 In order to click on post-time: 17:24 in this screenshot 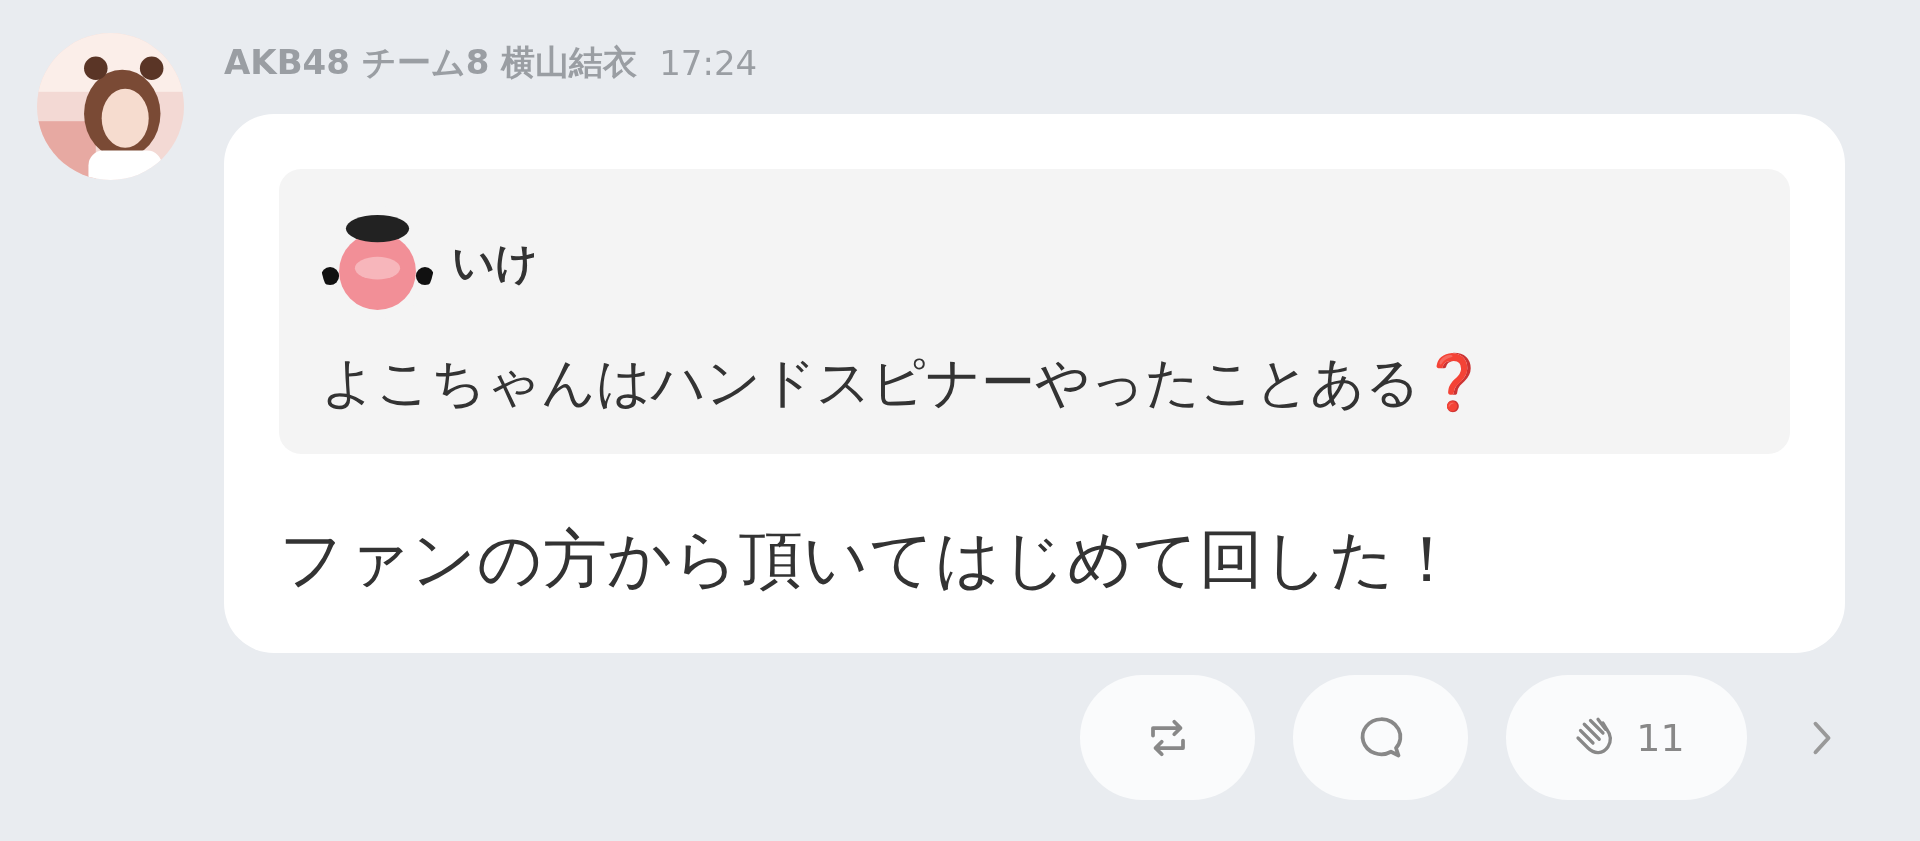, I will do `click(708, 63)`.